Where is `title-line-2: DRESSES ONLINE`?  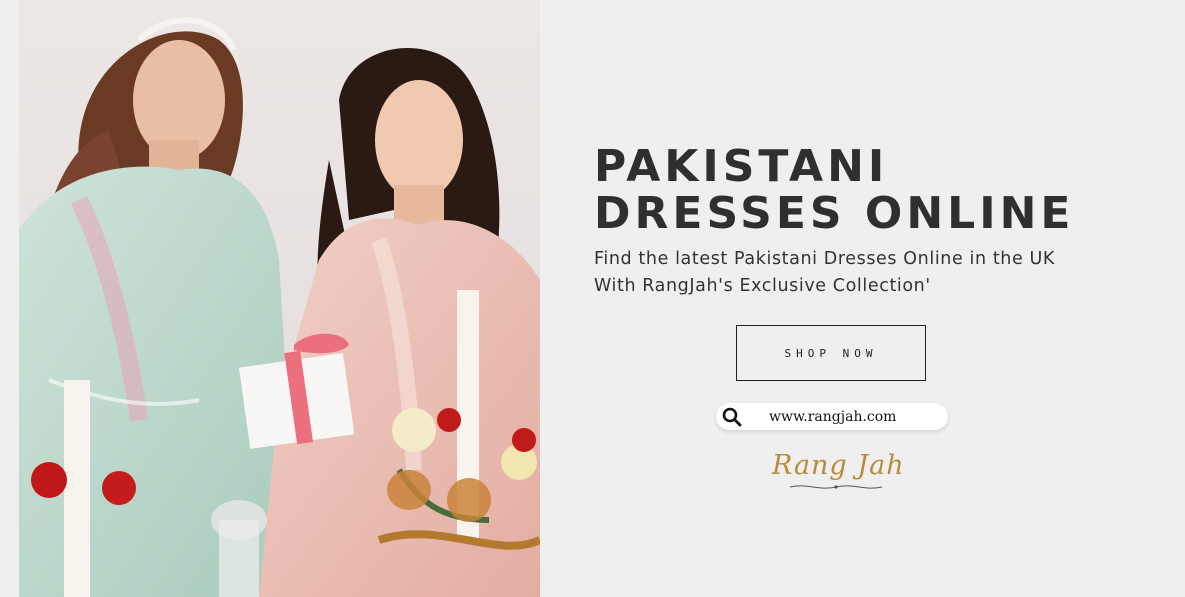
title-line-2: DRESSES ONLINE is located at coordinates (834, 213).